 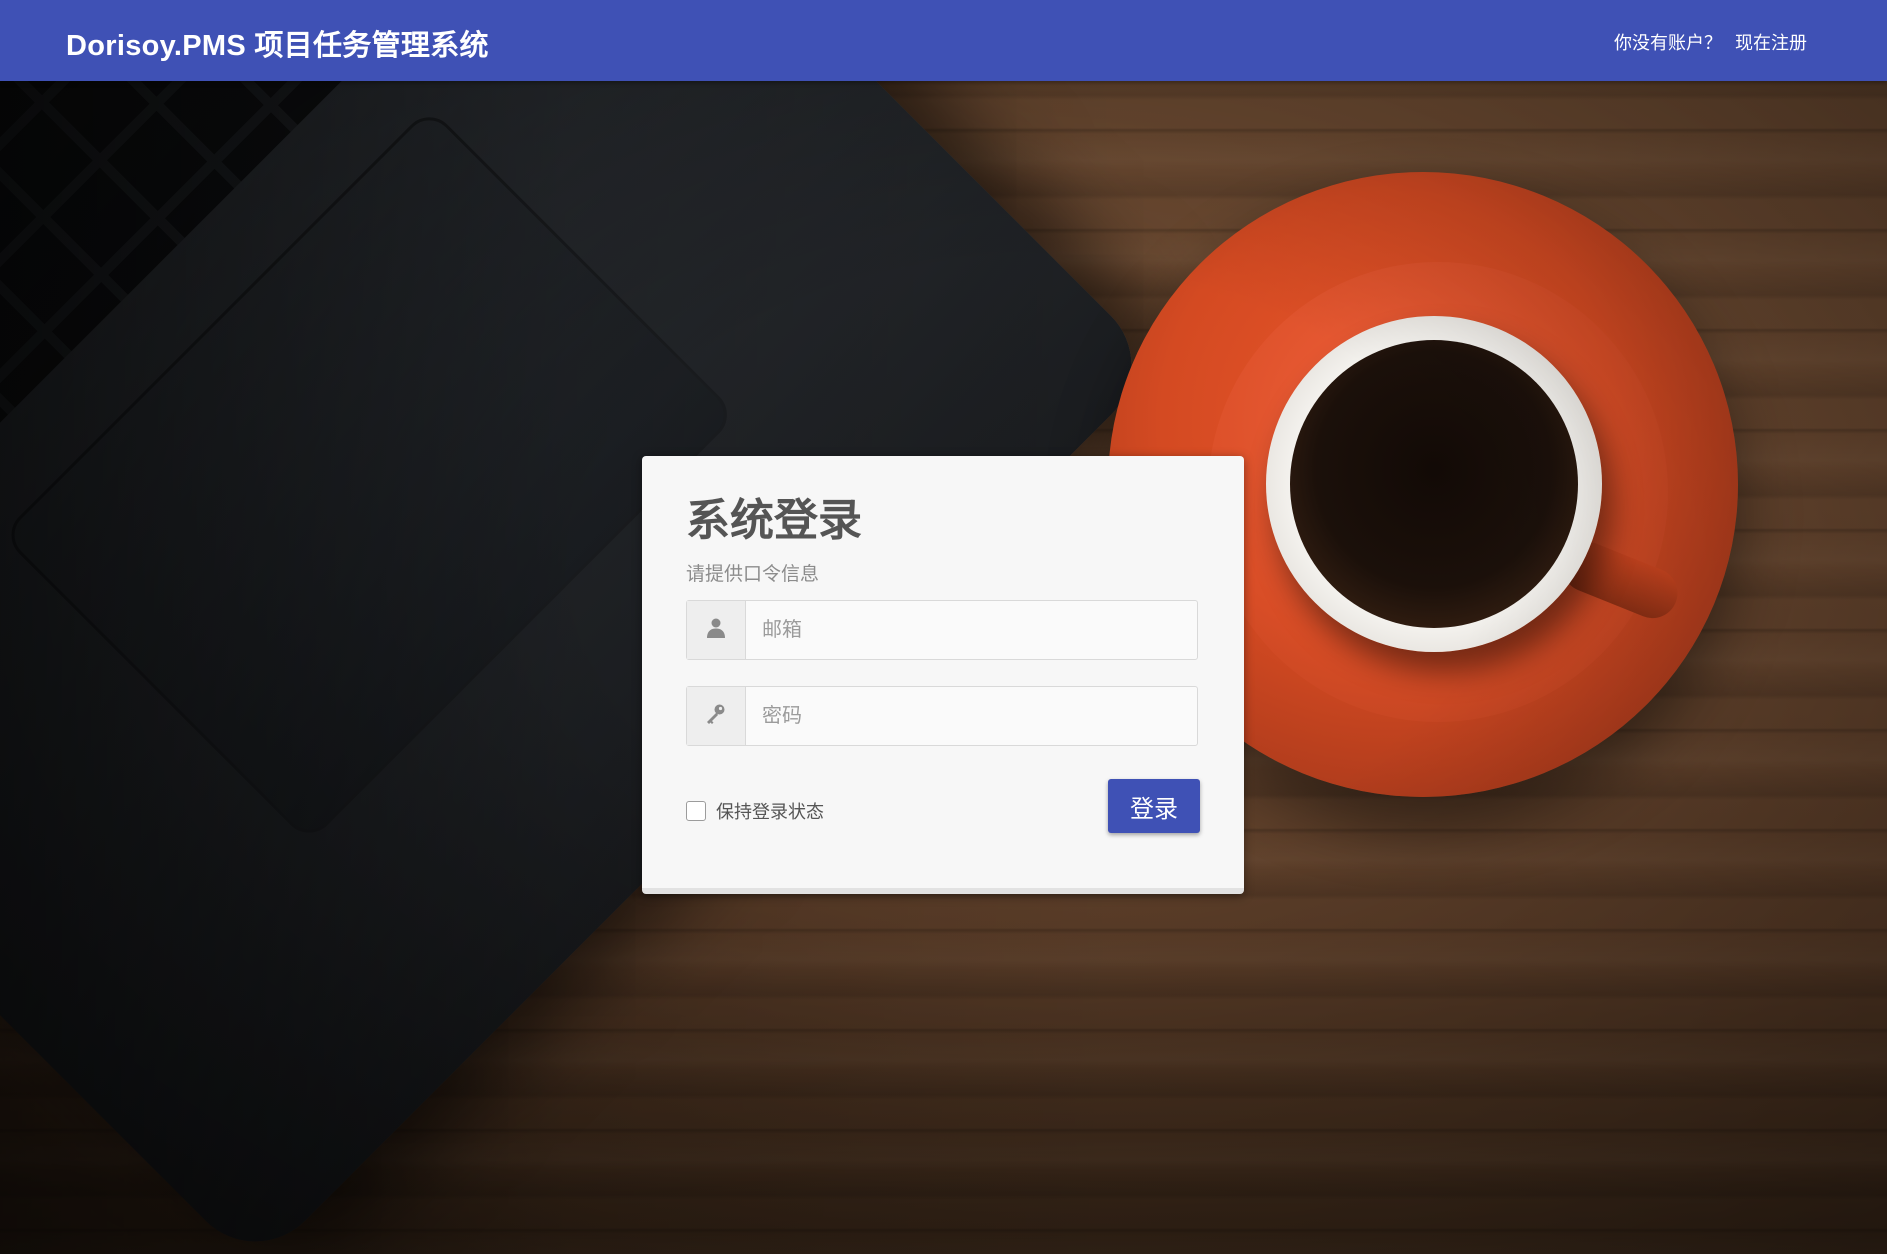 I want to click on login-subtitle: 请提供口令信息, so click(x=753, y=574).